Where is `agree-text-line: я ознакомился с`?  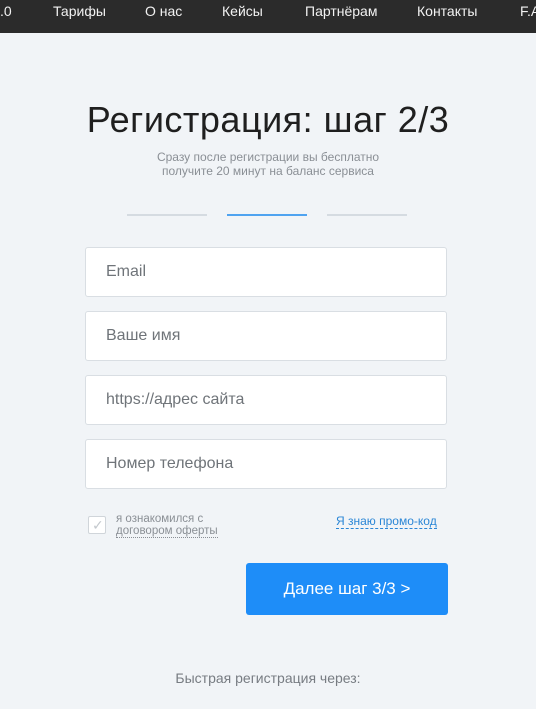
agree-text-line: я ознакомился с is located at coordinates (160, 519).